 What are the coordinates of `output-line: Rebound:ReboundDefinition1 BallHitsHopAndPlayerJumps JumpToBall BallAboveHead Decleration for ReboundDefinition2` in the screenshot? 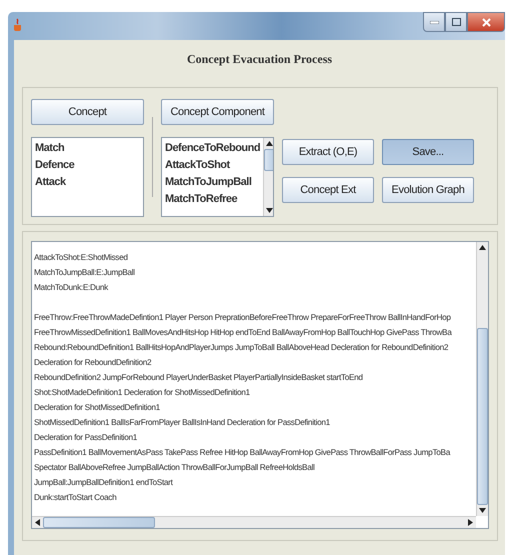 It's located at (242, 347).